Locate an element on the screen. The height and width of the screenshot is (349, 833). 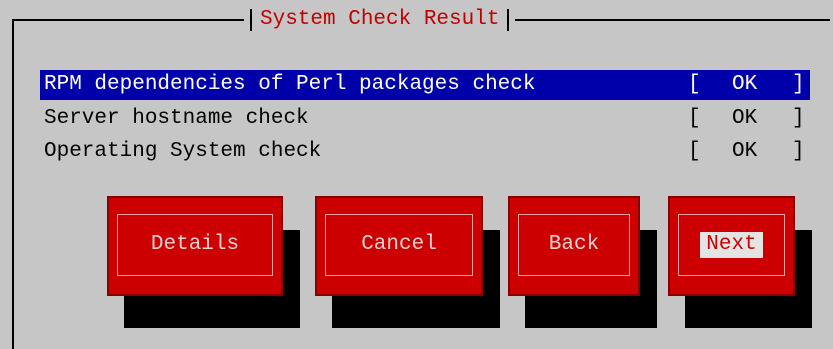
cancel-button-group: Cancel is located at coordinates (407, 262).